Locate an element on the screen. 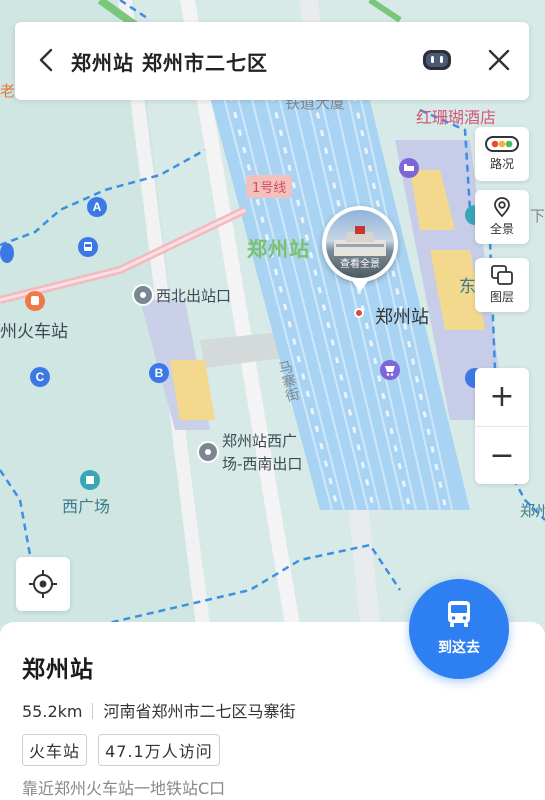  robot-icon is located at coordinates (437, 60).